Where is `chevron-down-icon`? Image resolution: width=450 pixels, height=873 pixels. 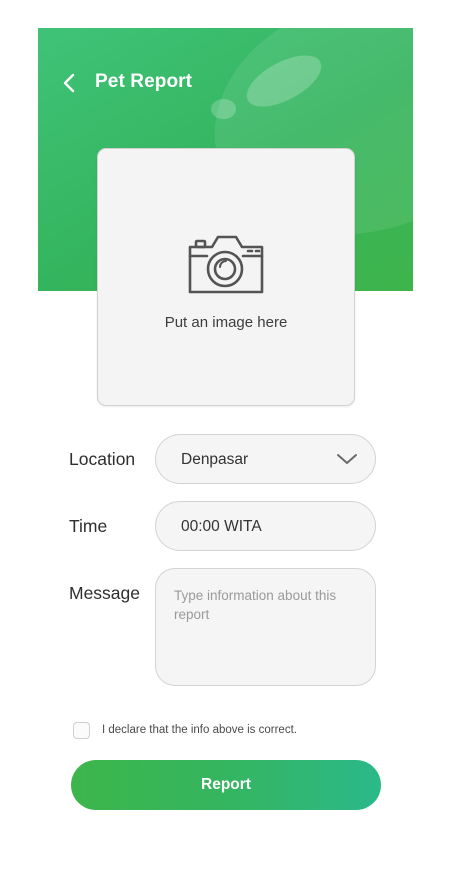
chevron-down-icon is located at coordinates (347, 459).